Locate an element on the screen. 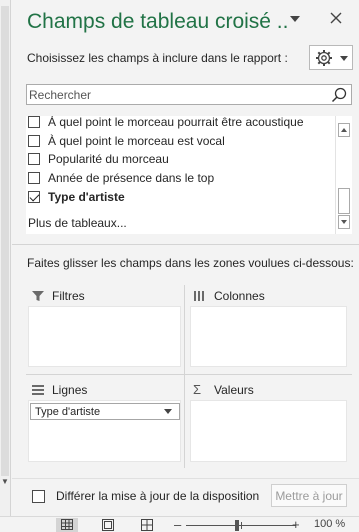  scroll-up-arrow-icon is located at coordinates (344, 130).